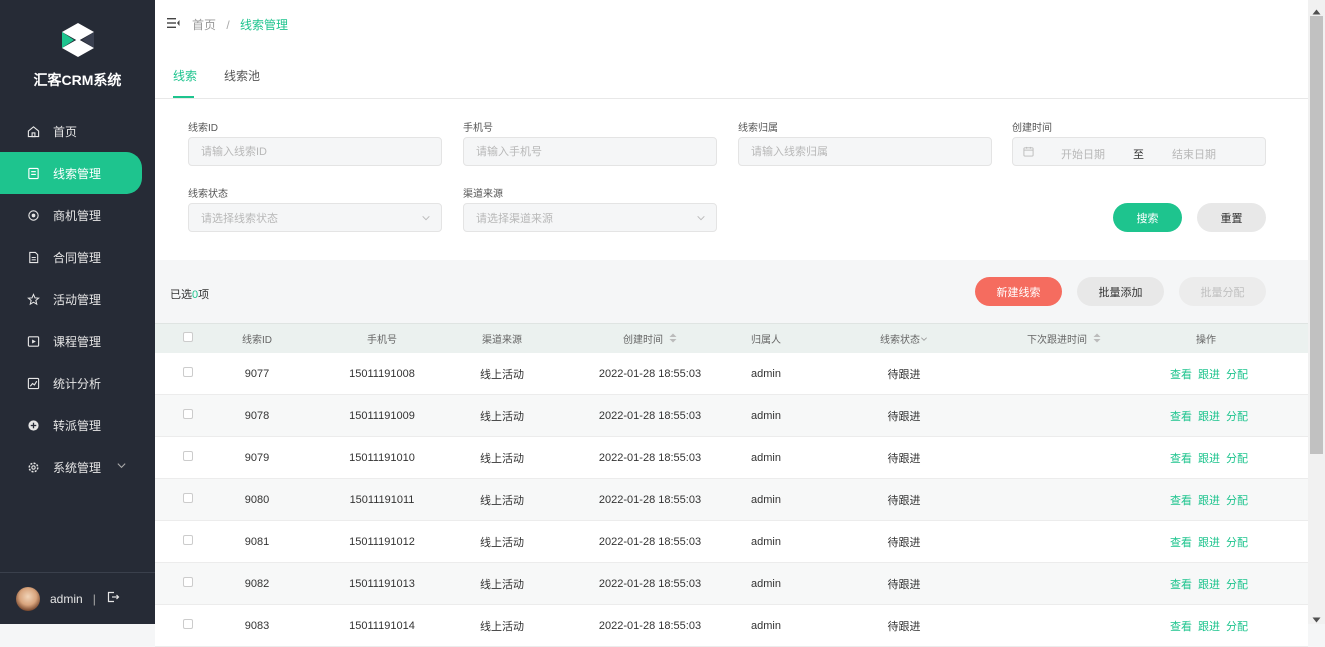  I want to click on sidebar-item-label: 线索管理, so click(77, 173).